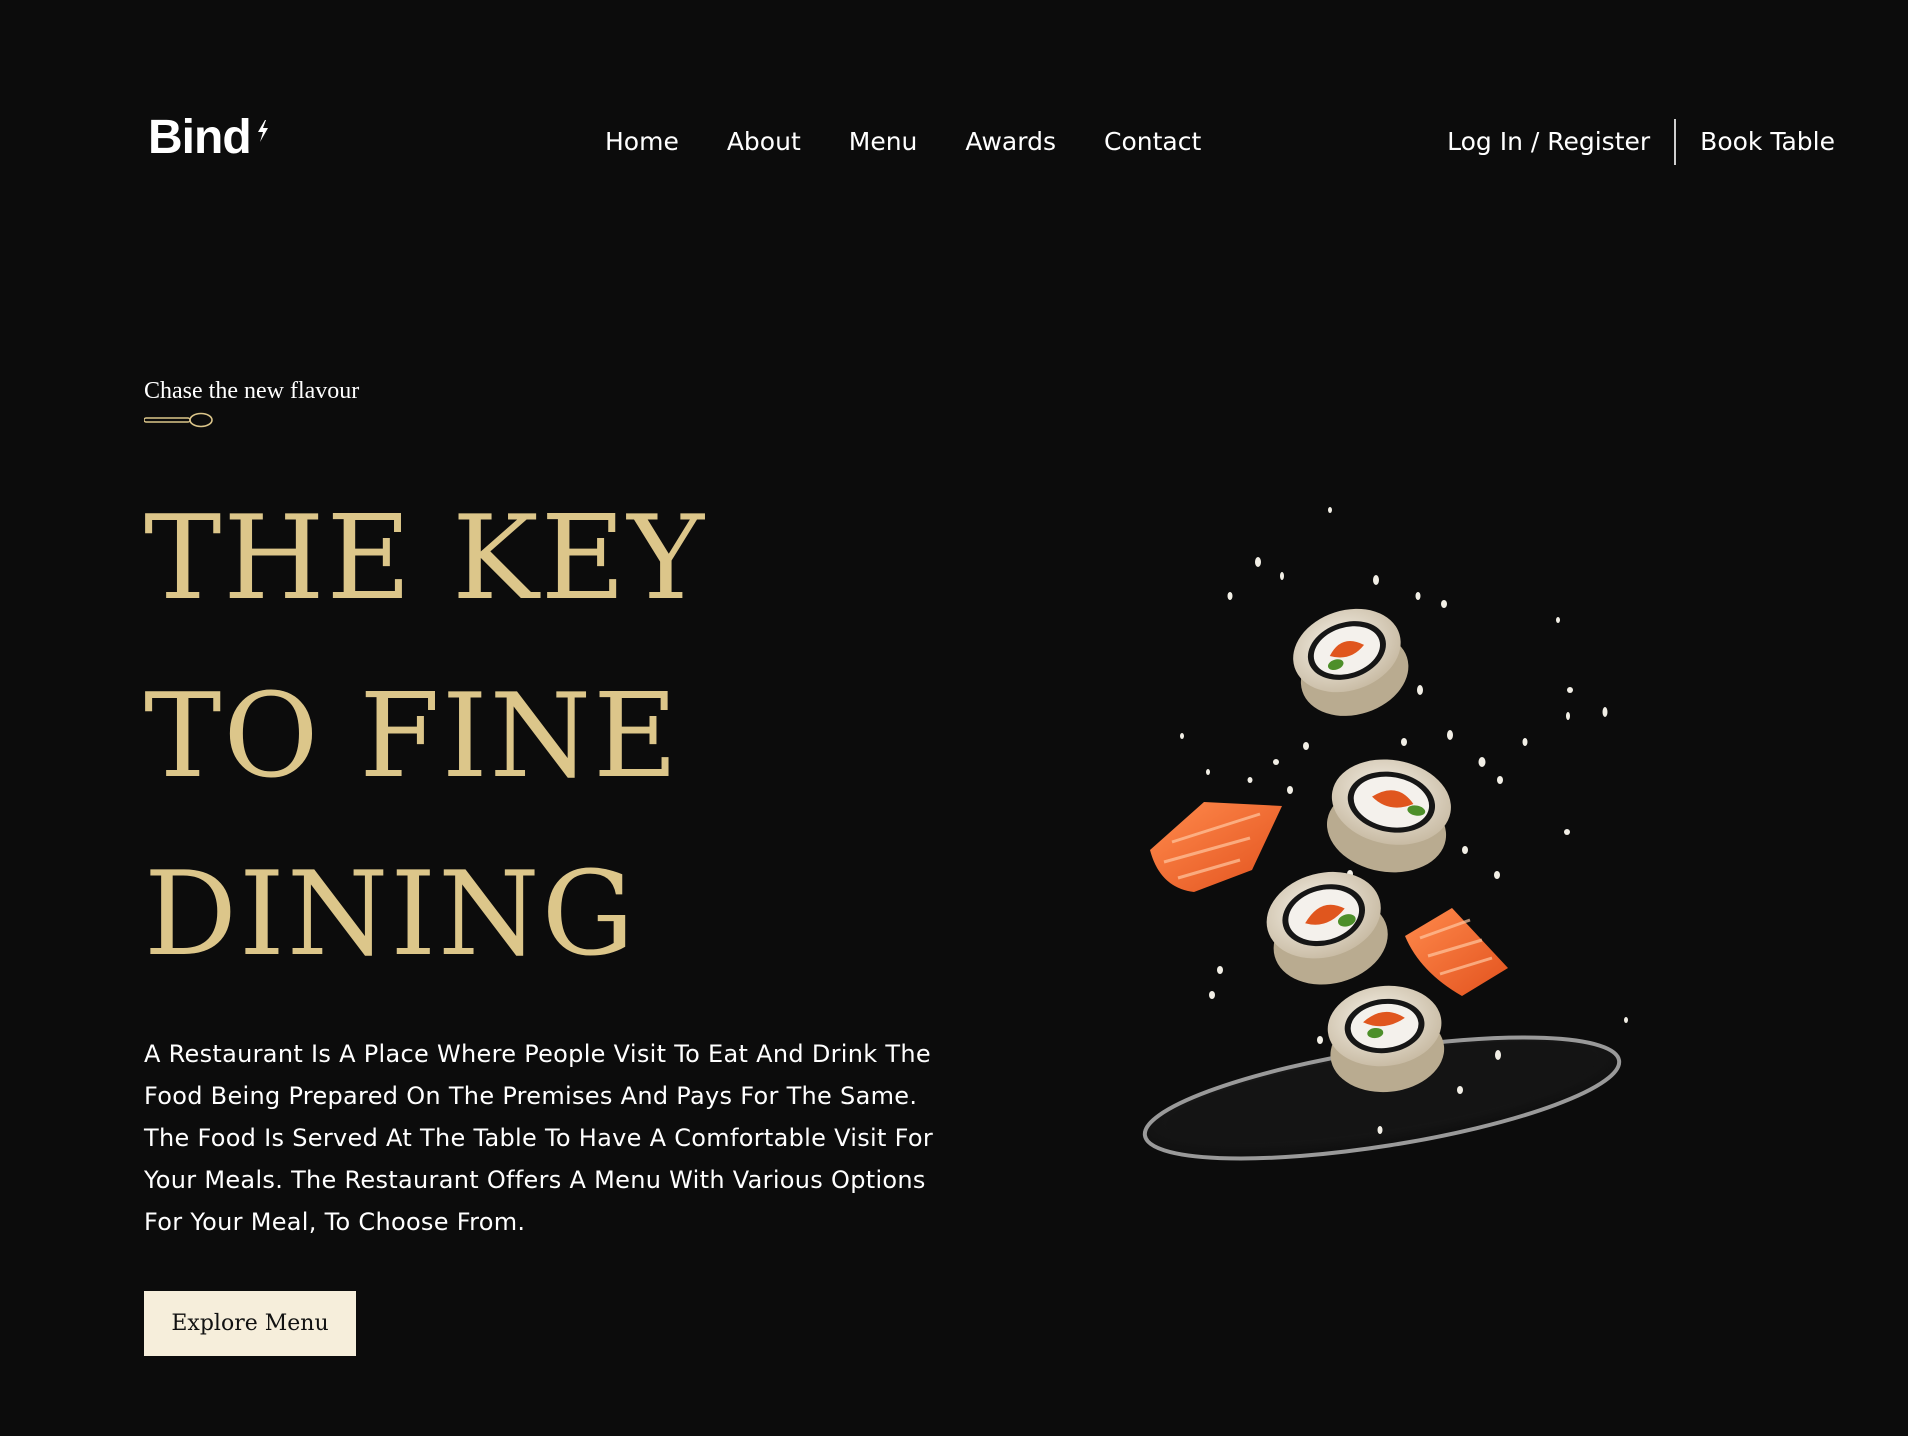  What do you see at coordinates (412, 736) in the screenshot?
I see `headline-line-2: TO FINE` at bounding box center [412, 736].